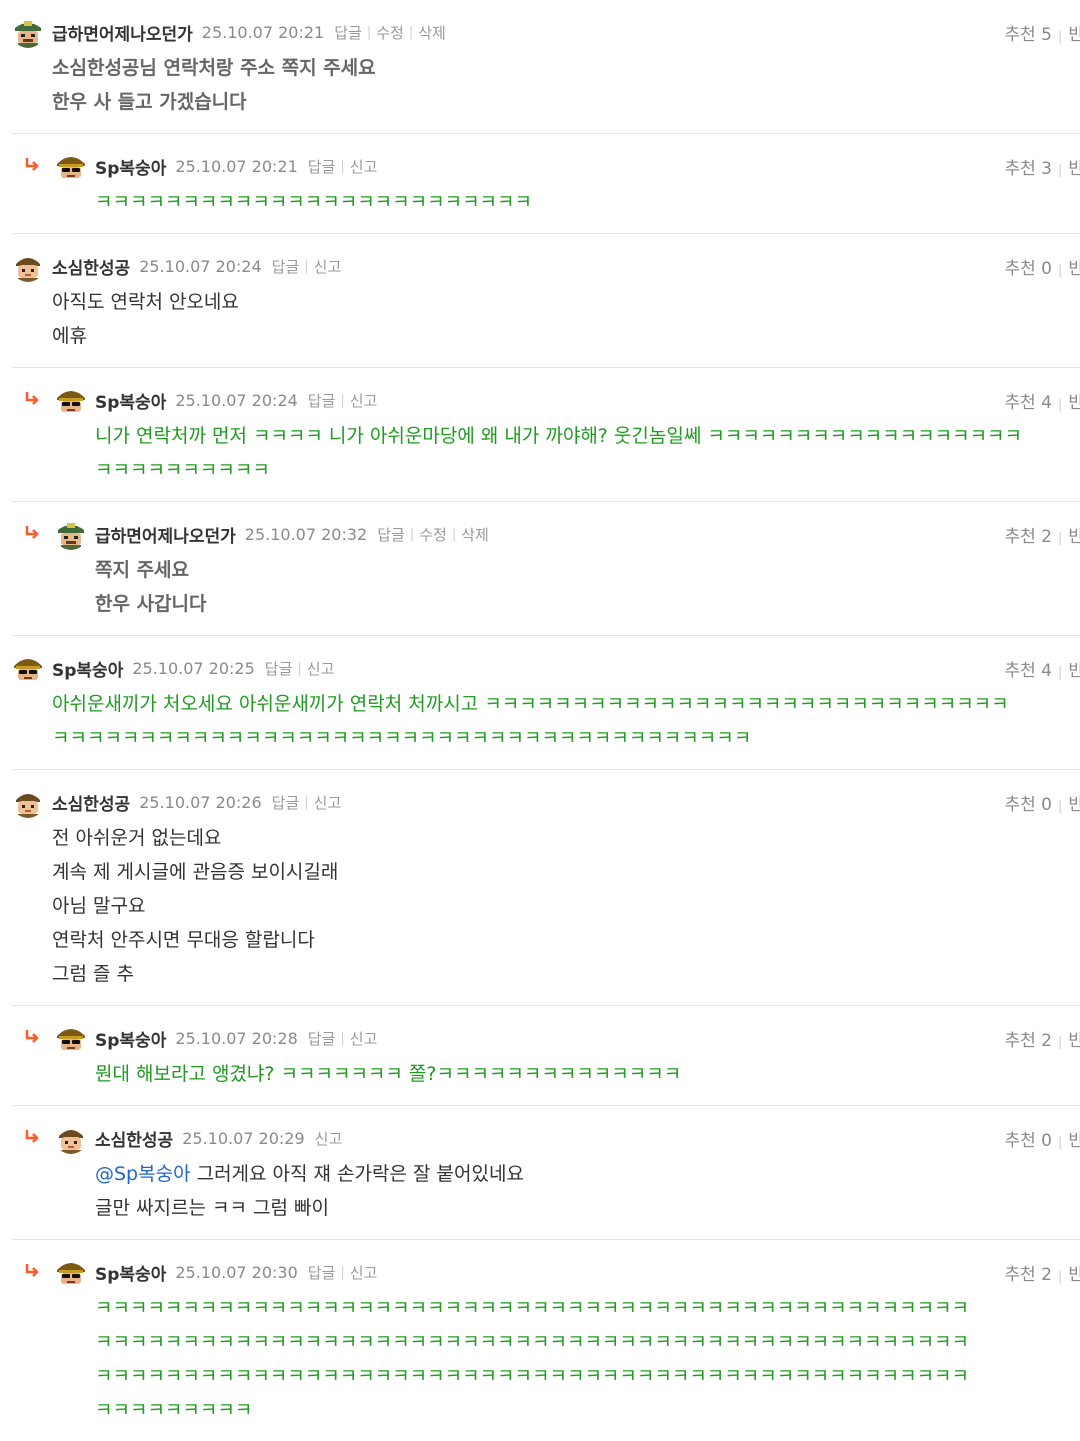  I want to click on comment-meta-right: 추천 2 | 반, so click(1042, 1038).